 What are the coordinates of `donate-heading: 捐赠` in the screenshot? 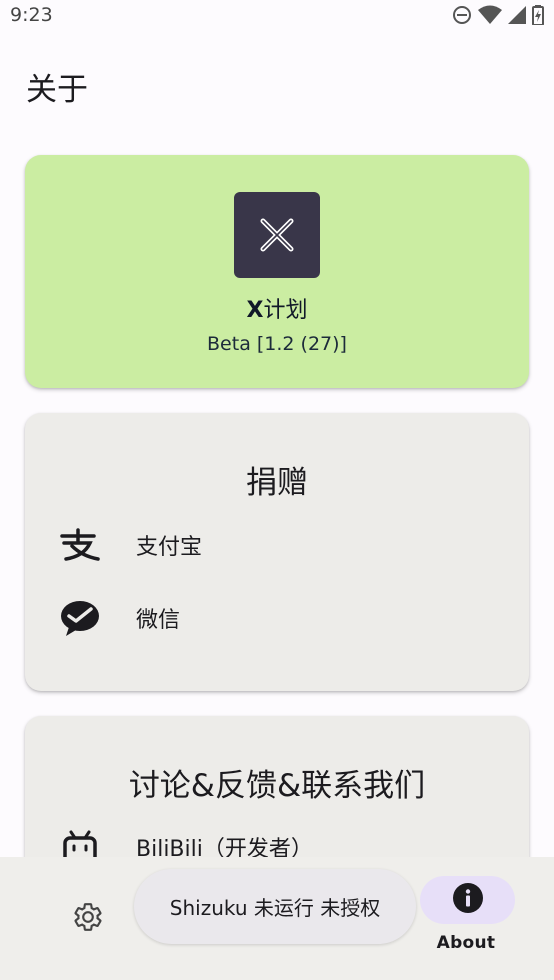 It's located at (277, 483).